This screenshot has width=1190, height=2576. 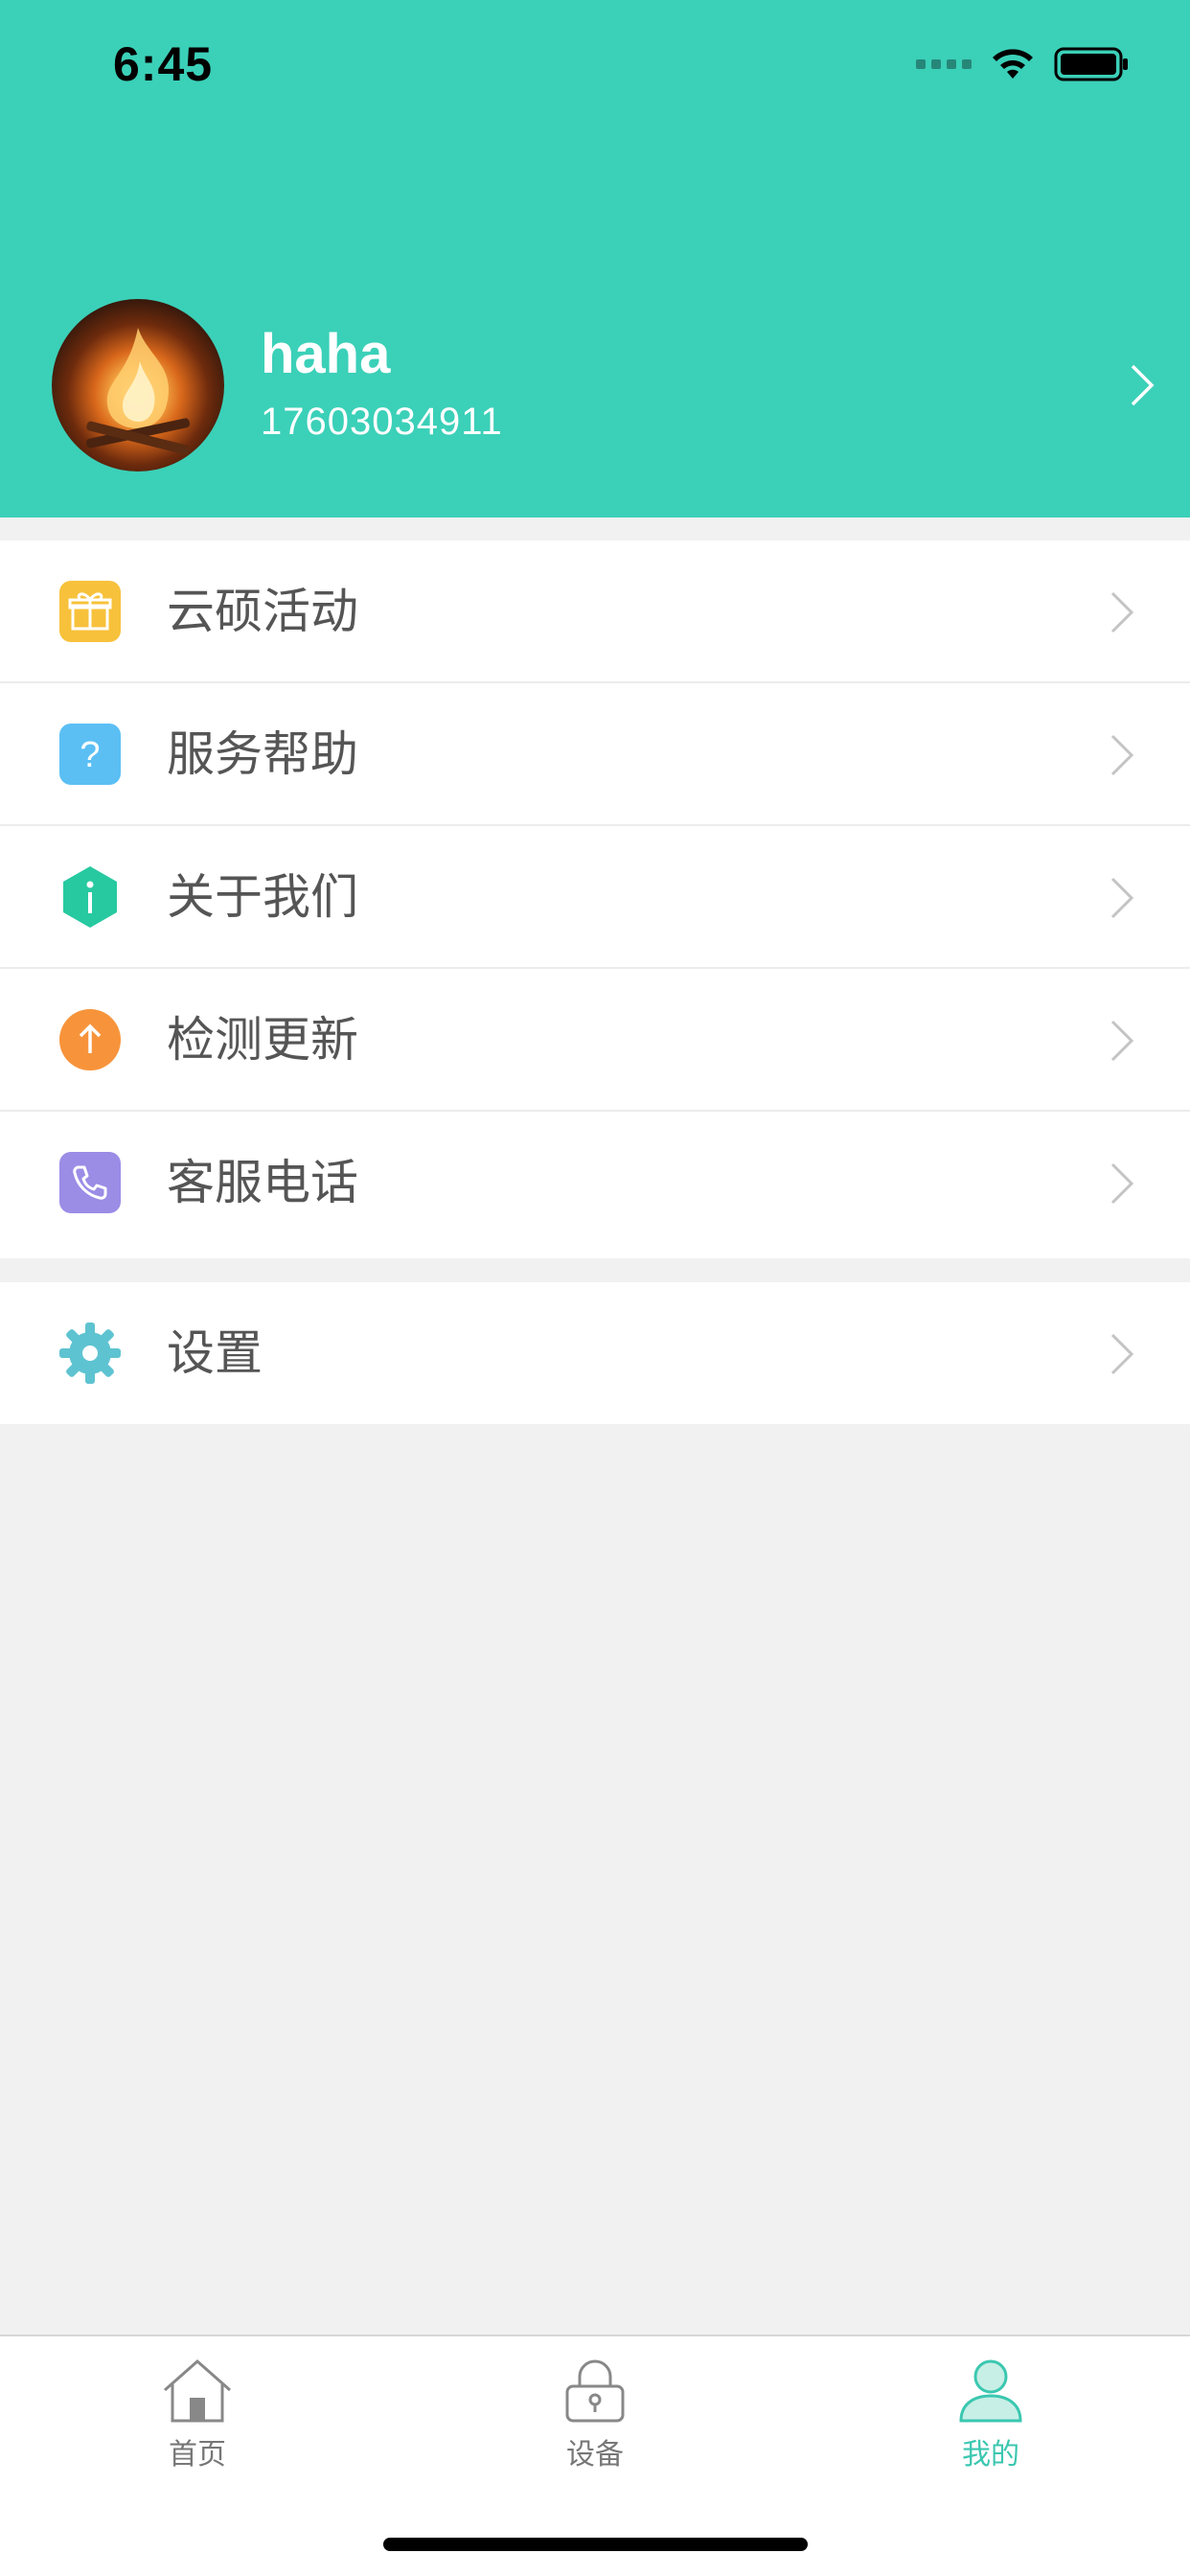 What do you see at coordinates (595, 2544) in the screenshot?
I see `home-indicator` at bounding box center [595, 2544].